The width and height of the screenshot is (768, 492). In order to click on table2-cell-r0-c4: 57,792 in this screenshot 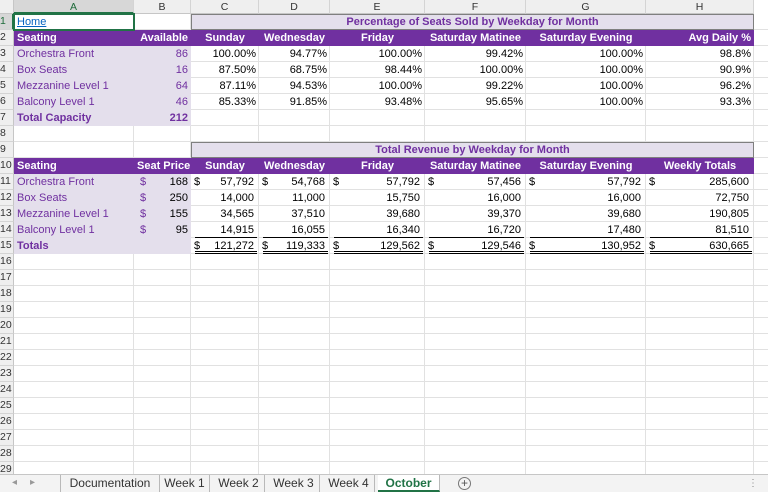, I will do `click(378, 182)`.